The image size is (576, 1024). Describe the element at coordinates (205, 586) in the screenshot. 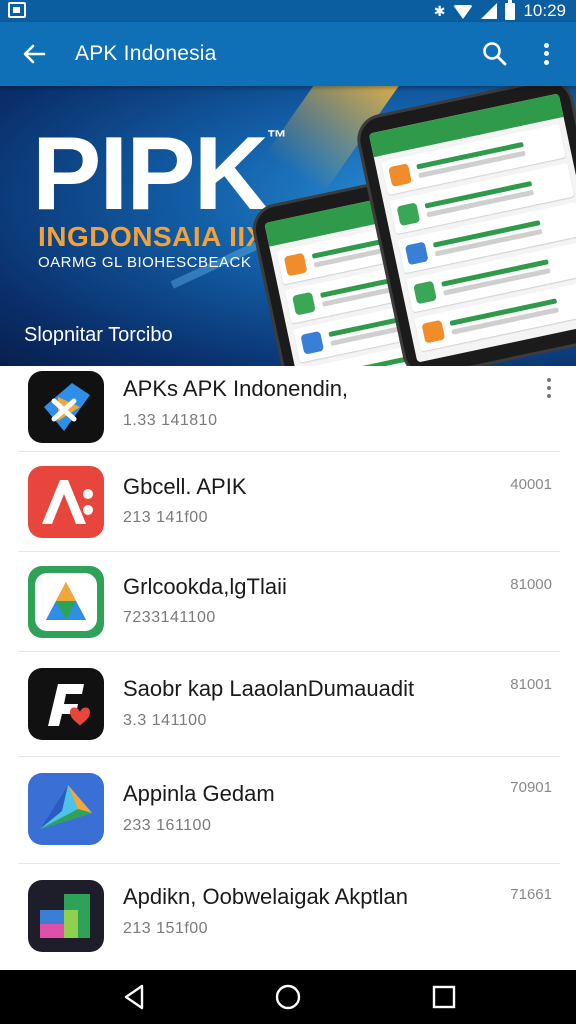

I see `app-name: Grlcookda,lgTlaii` at that location.